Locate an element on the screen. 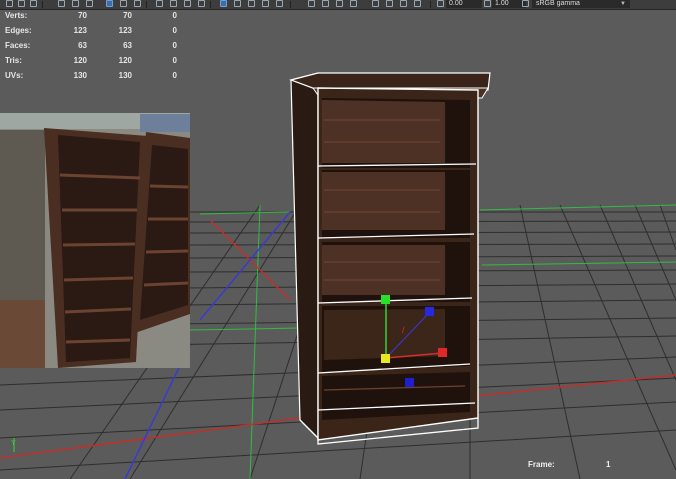 The image size is (676, 479). color-space-dropdown: sRGB gamma ▼ is located at coordinates (581, 4).